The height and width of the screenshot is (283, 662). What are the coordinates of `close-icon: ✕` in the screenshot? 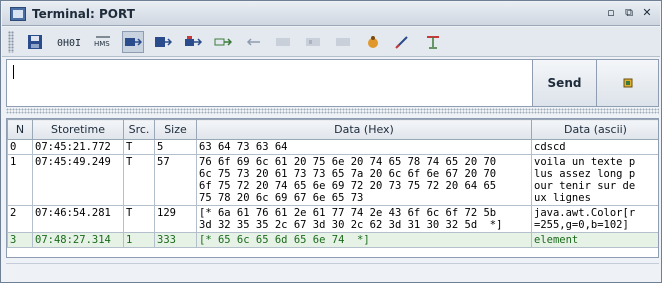 It's located at (647, 13).